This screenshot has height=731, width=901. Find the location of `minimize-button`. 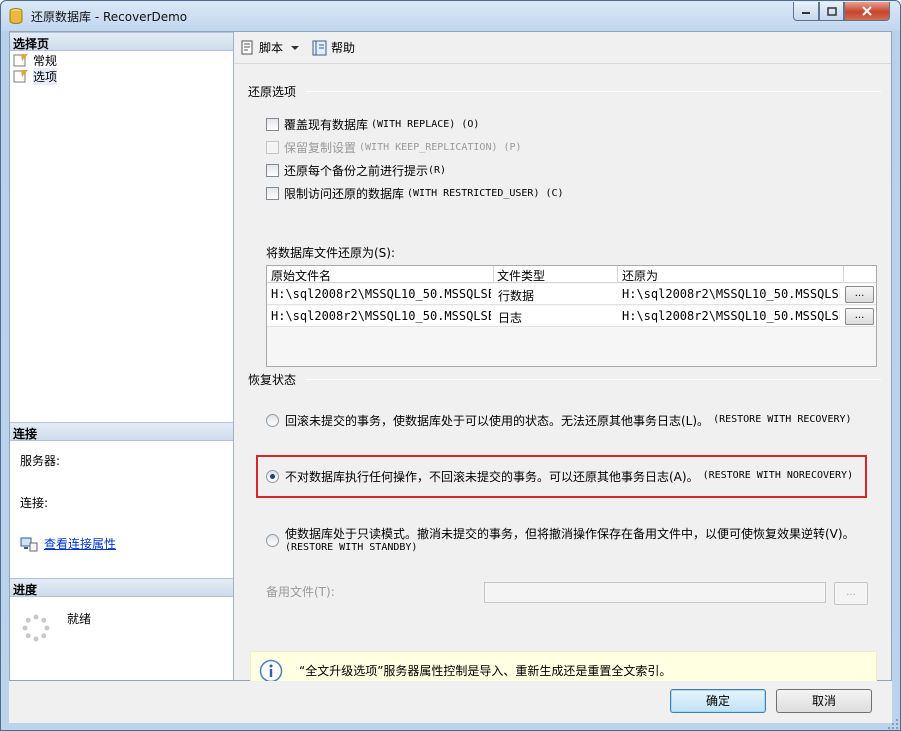

minimize-button is located at coordinates (806, 11).